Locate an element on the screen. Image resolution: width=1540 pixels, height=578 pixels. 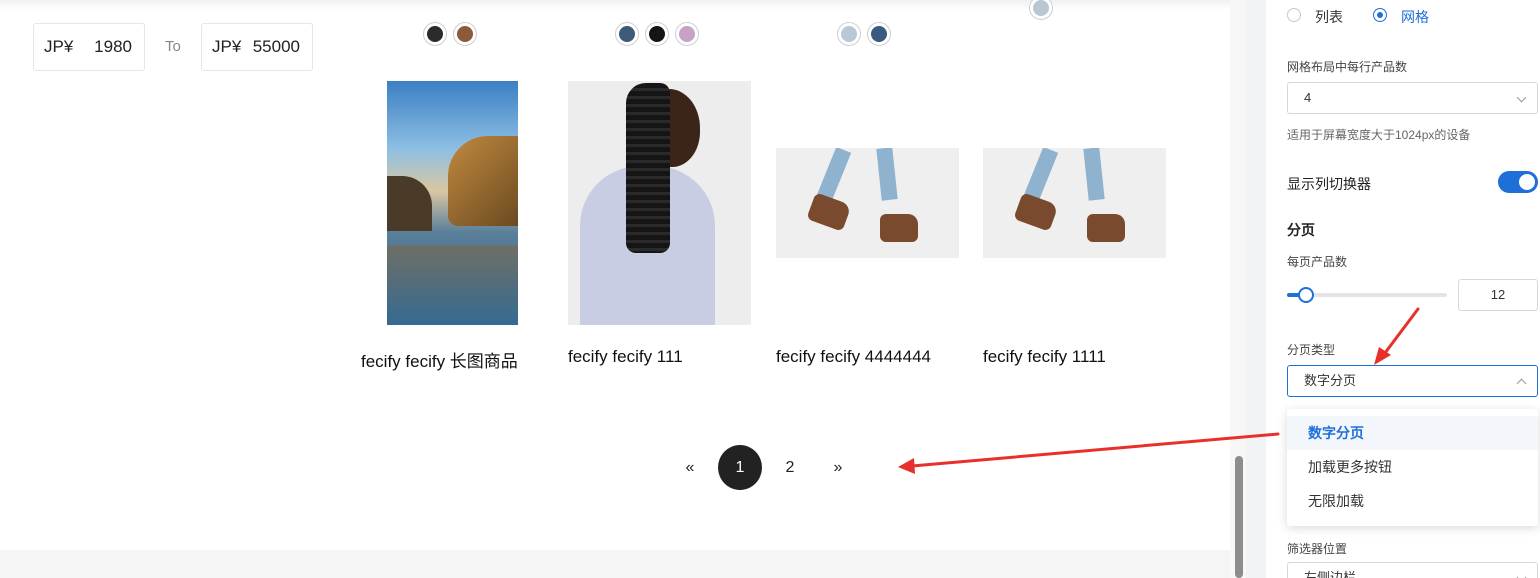
pagination-type-dropdown: 数字分页 加载更多按钮 无限加载 is located at coordinates (1412, 467).